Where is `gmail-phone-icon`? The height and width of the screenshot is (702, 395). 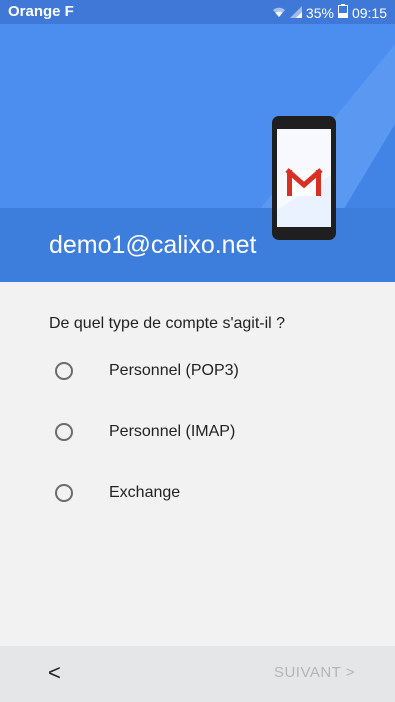 gmail-phone-icon is located at coordinates (304, 180).